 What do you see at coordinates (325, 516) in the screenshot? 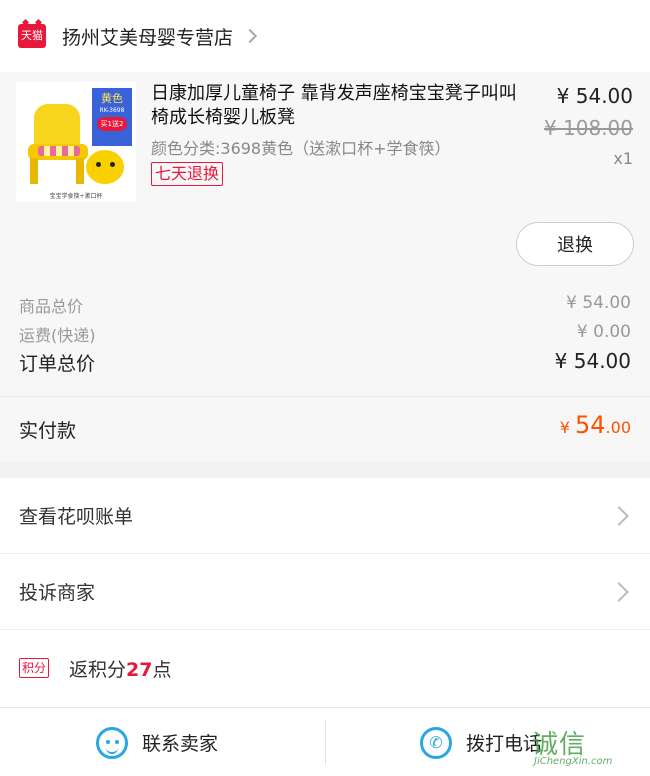
I see `huabei-bill-link: 查看花呗账单` at bounding box center [325, 516].